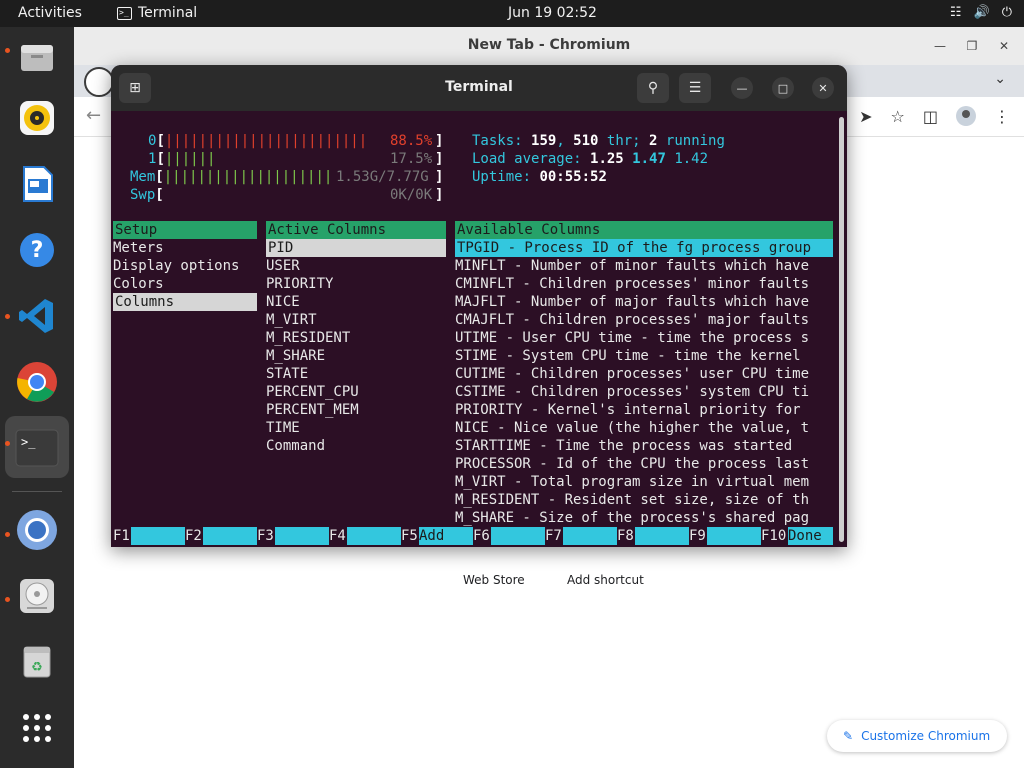 Image resolution: width=1024 pixels, height=768 pixels. Describe the element at coordinates (605, 580) in the screenshot. I see `add-shortcut-label: Add shortcut` at that location.